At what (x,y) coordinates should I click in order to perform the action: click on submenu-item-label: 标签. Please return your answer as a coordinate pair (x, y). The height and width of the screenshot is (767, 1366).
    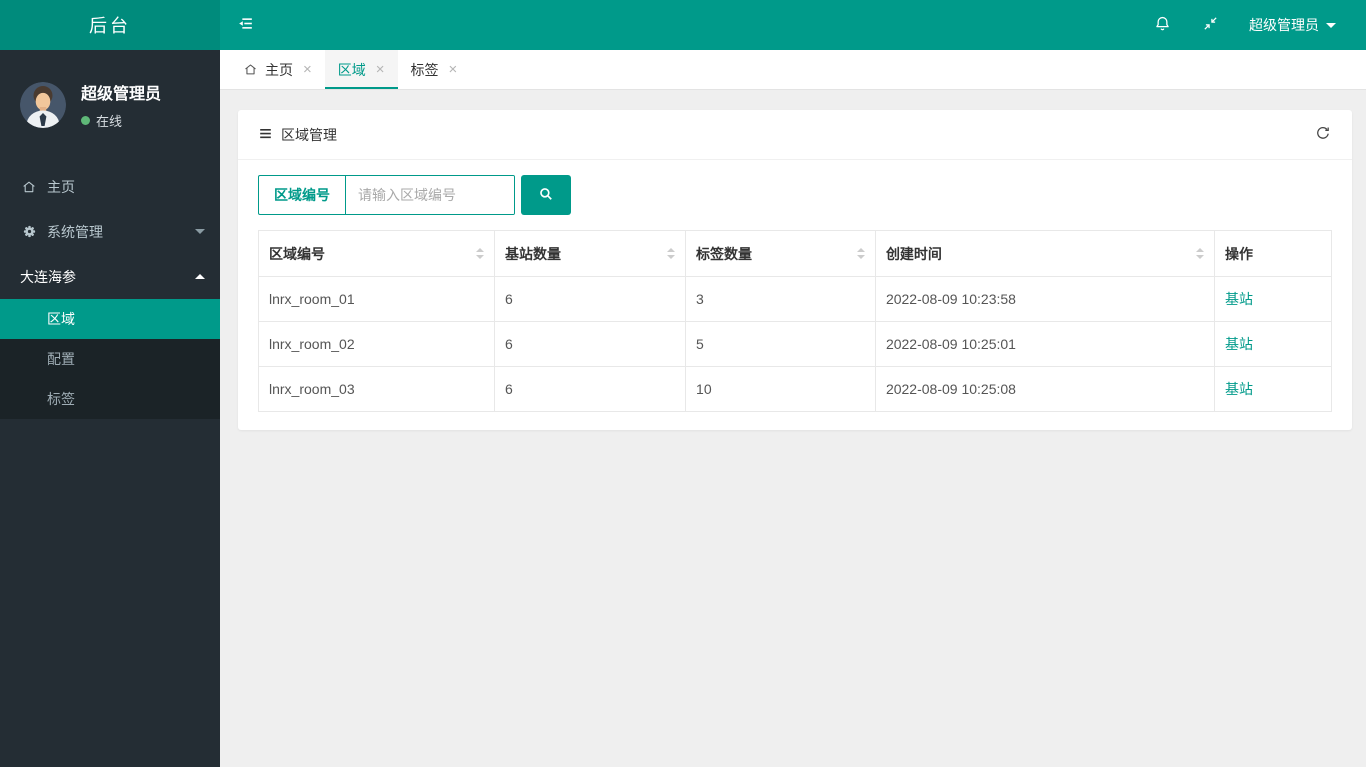
    Looking at the image, I should click on (61, 399).